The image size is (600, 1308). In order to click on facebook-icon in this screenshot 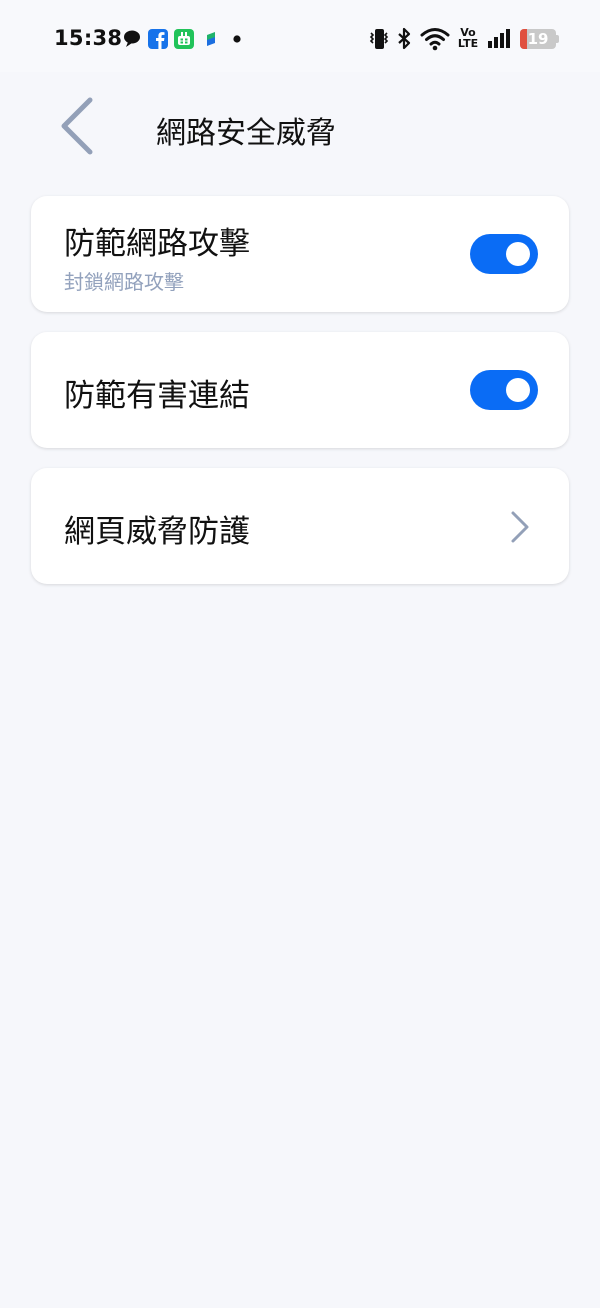, I will do `click(158, 39)`.